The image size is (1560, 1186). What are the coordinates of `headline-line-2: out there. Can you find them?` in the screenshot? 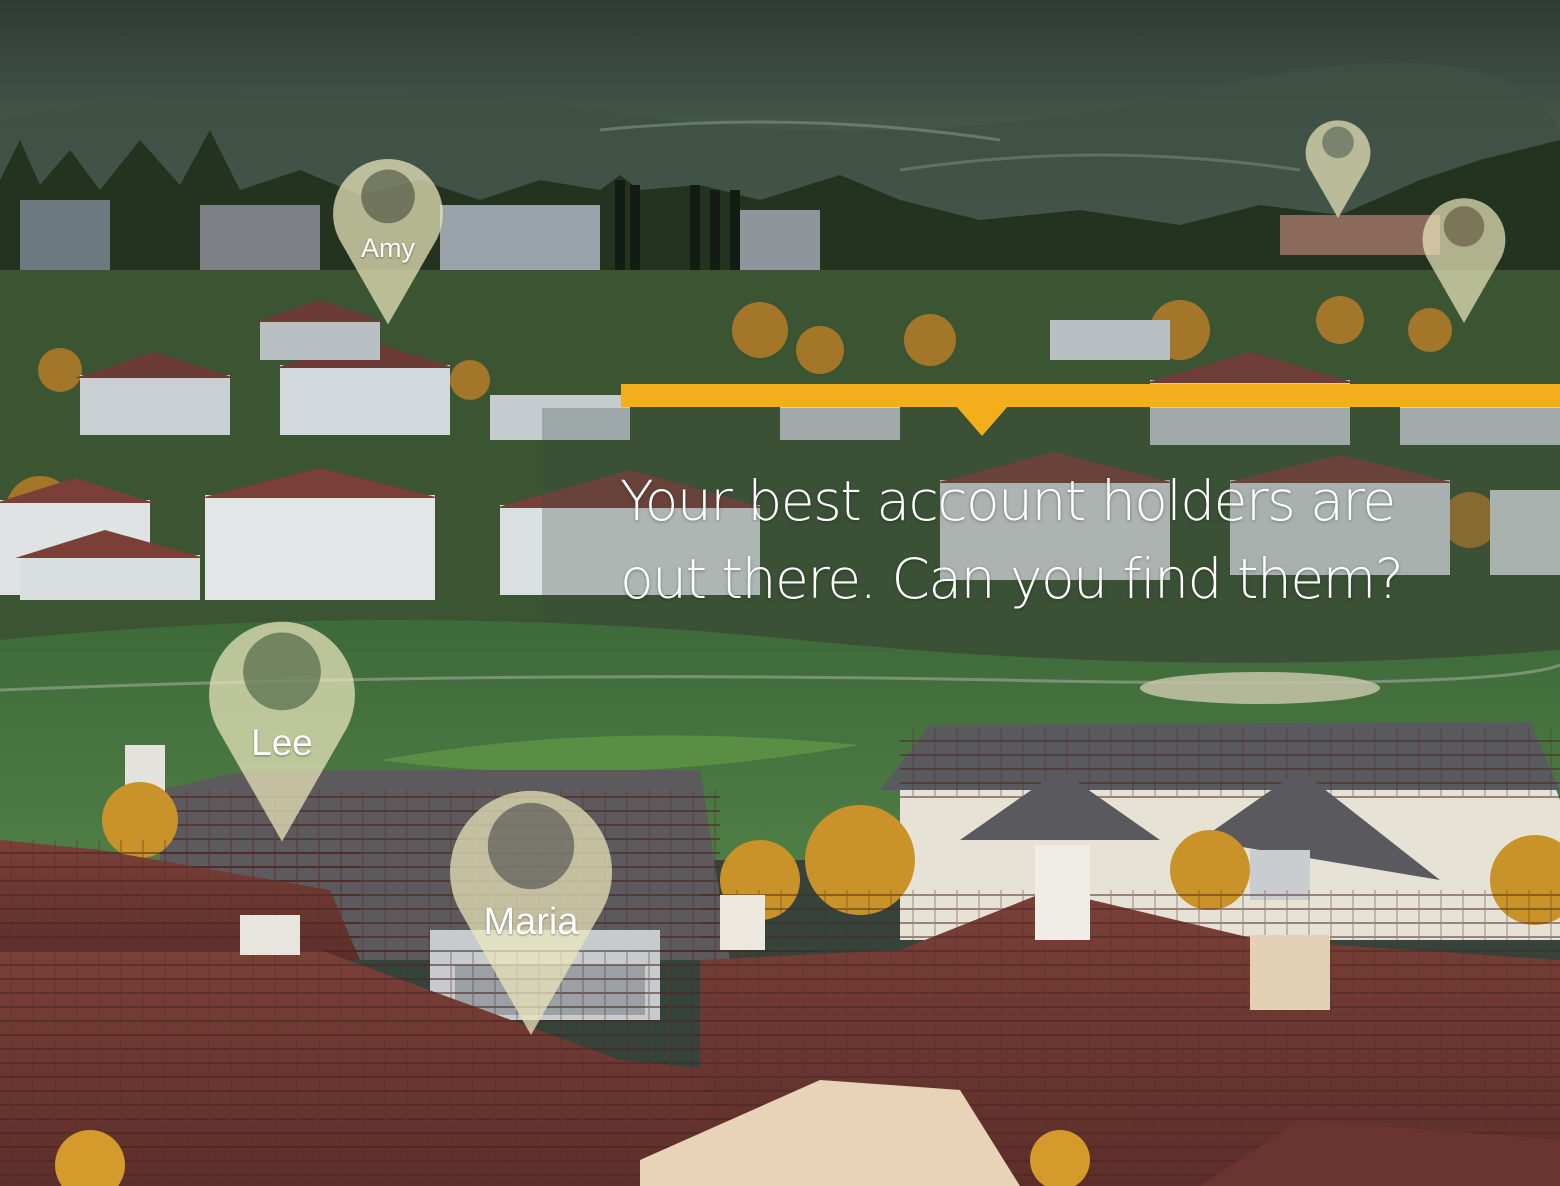 It's located at (1012, 579).